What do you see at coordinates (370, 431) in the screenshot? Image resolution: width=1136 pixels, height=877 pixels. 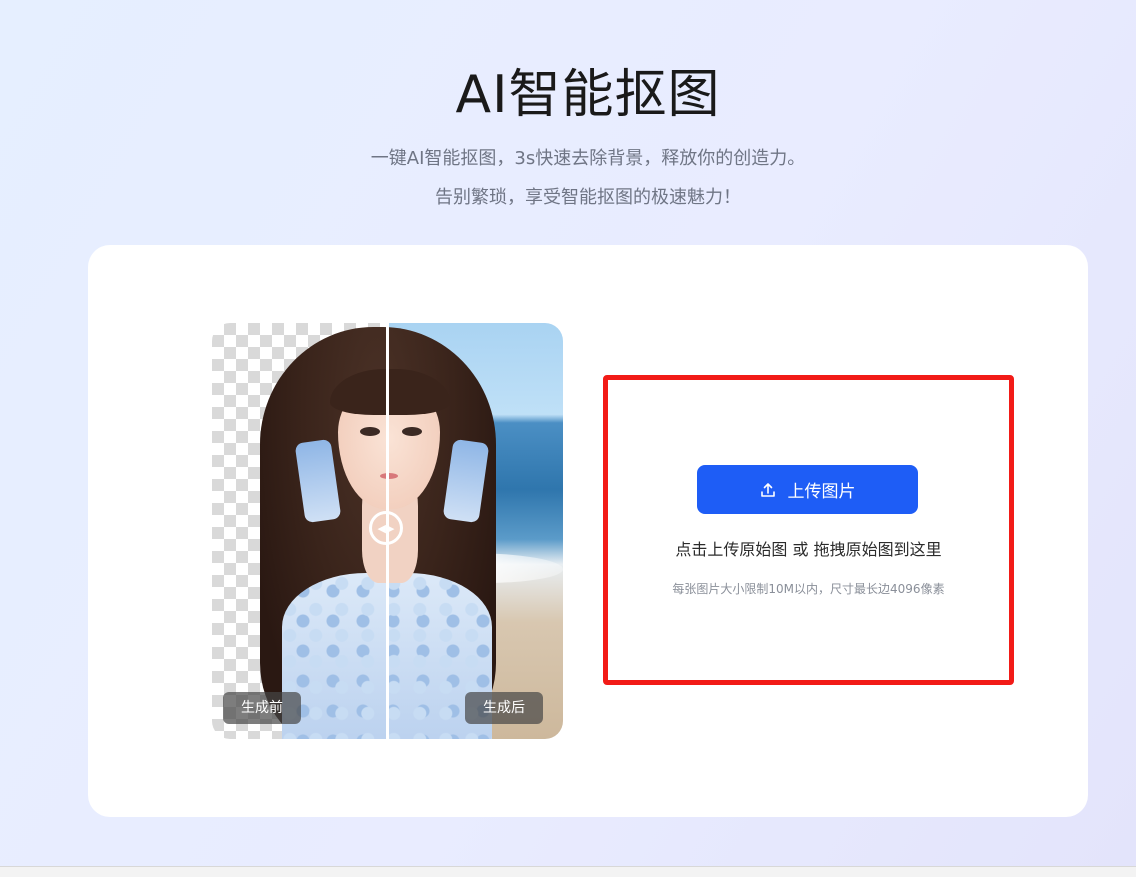 I see `portrait-left-eye` at bounding box center [370, 431].